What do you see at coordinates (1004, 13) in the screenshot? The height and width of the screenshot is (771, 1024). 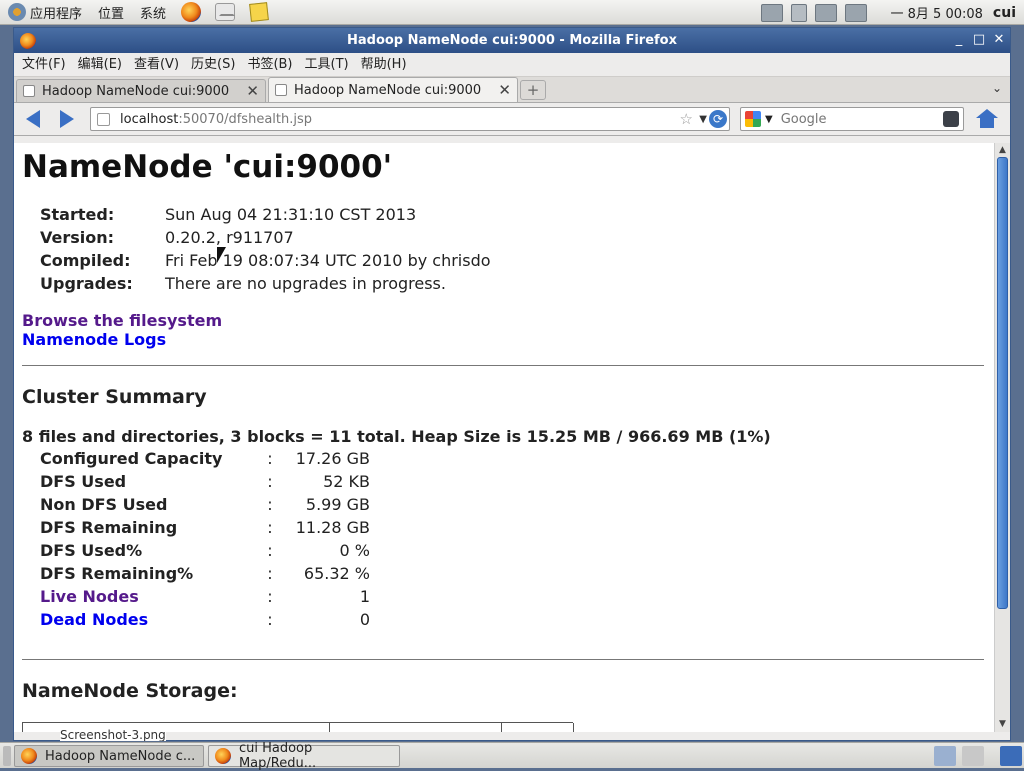 I see `username: cui` at bounding box center [1004, 13].